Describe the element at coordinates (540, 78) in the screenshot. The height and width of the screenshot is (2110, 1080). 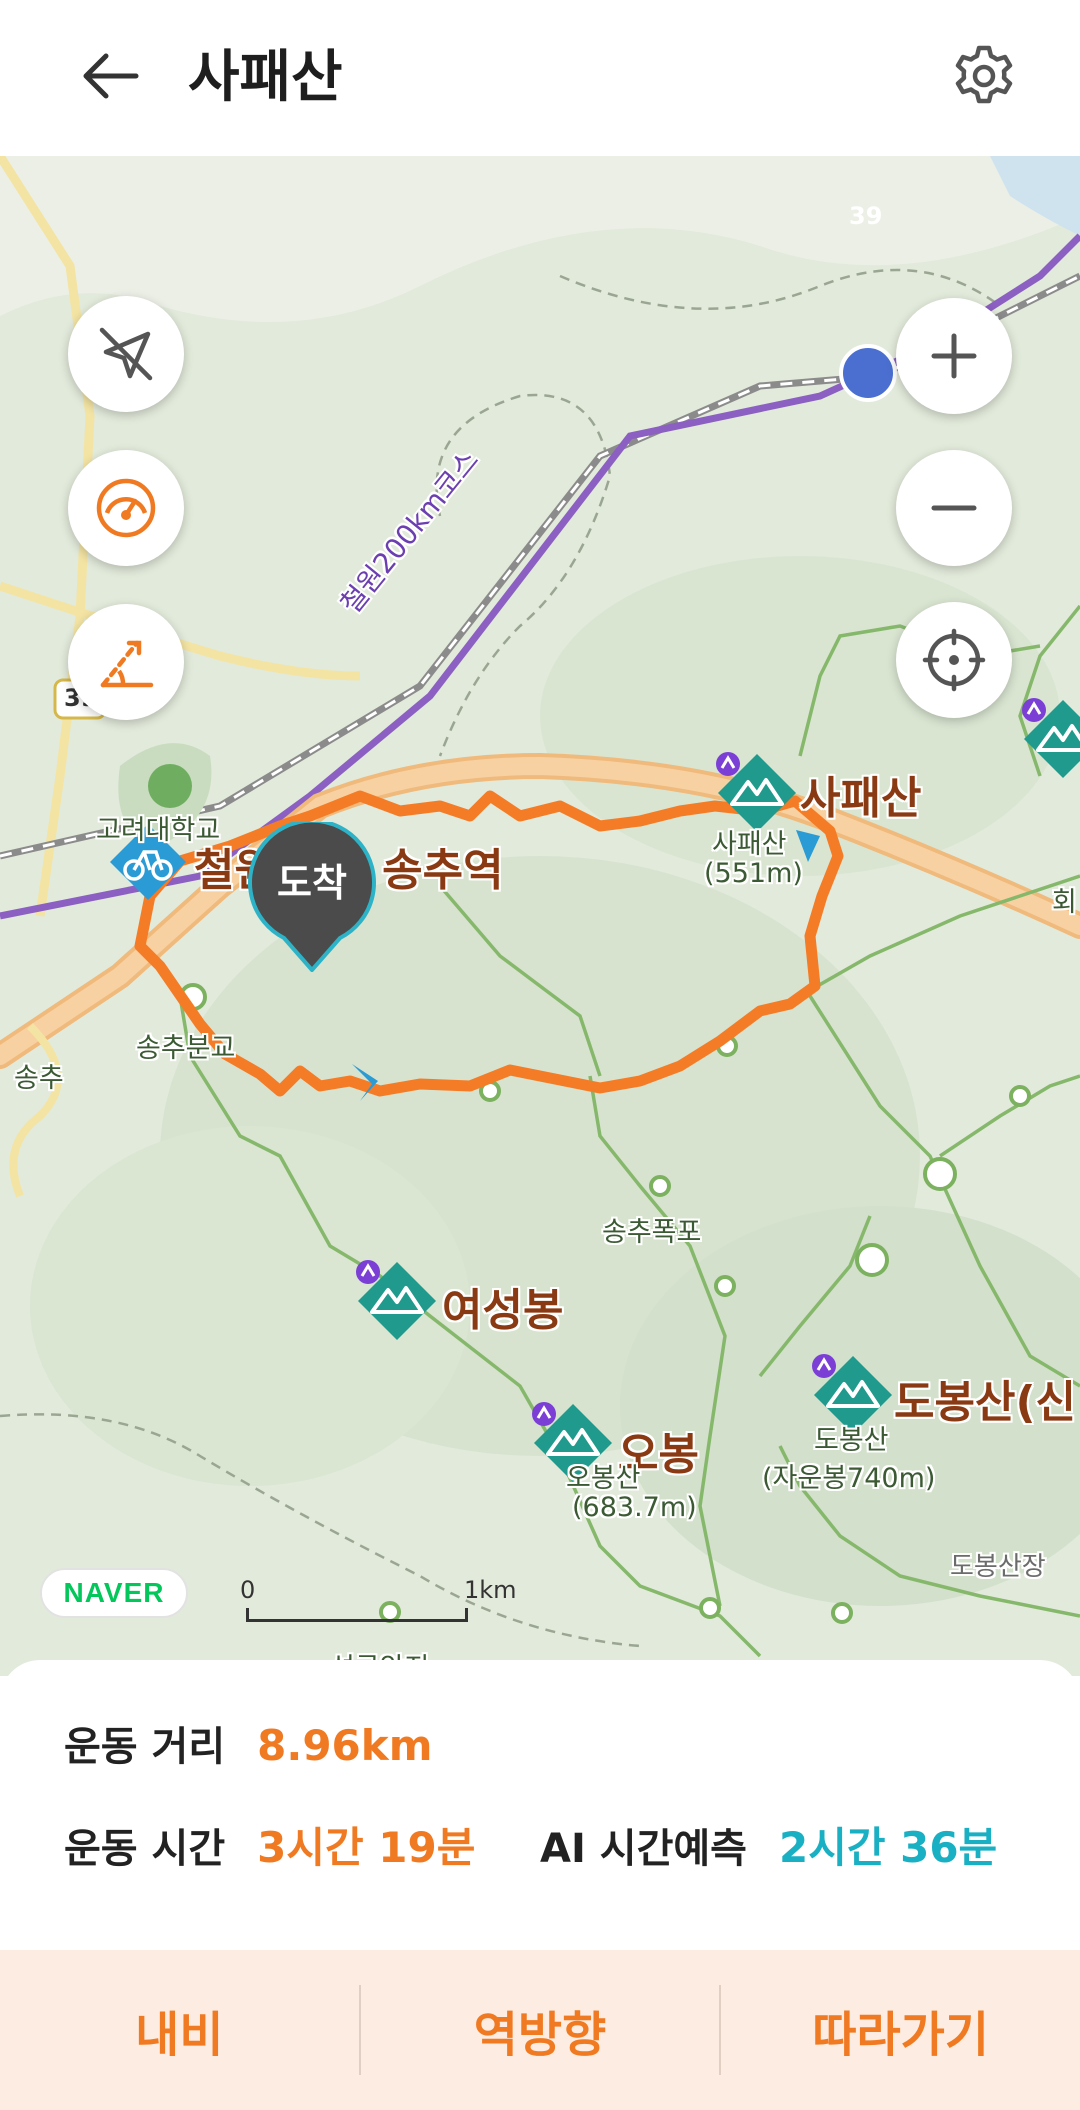
I see `app-header: 사패산` at that location.